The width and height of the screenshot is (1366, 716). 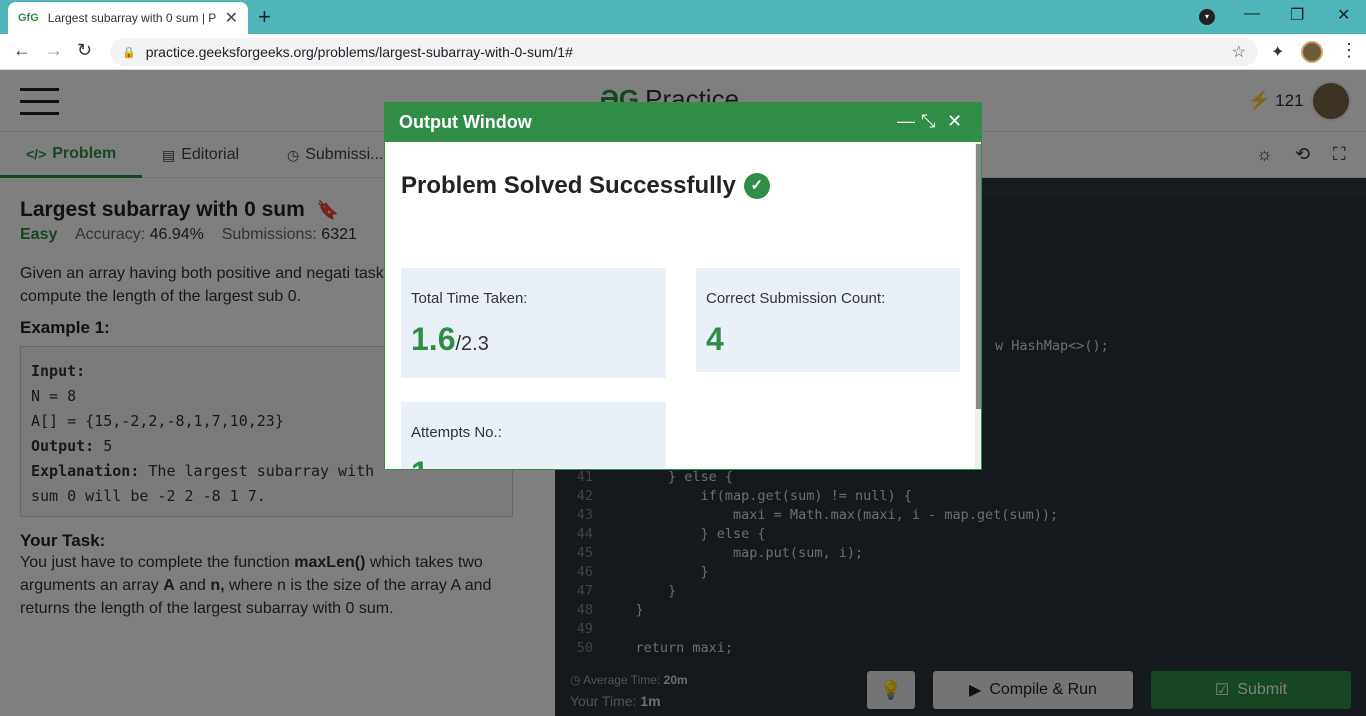 What do you see at coordinates (756, 186) in the screenshot?
I see `check-circle-icon: ✓` at bounding box center [756, 186].